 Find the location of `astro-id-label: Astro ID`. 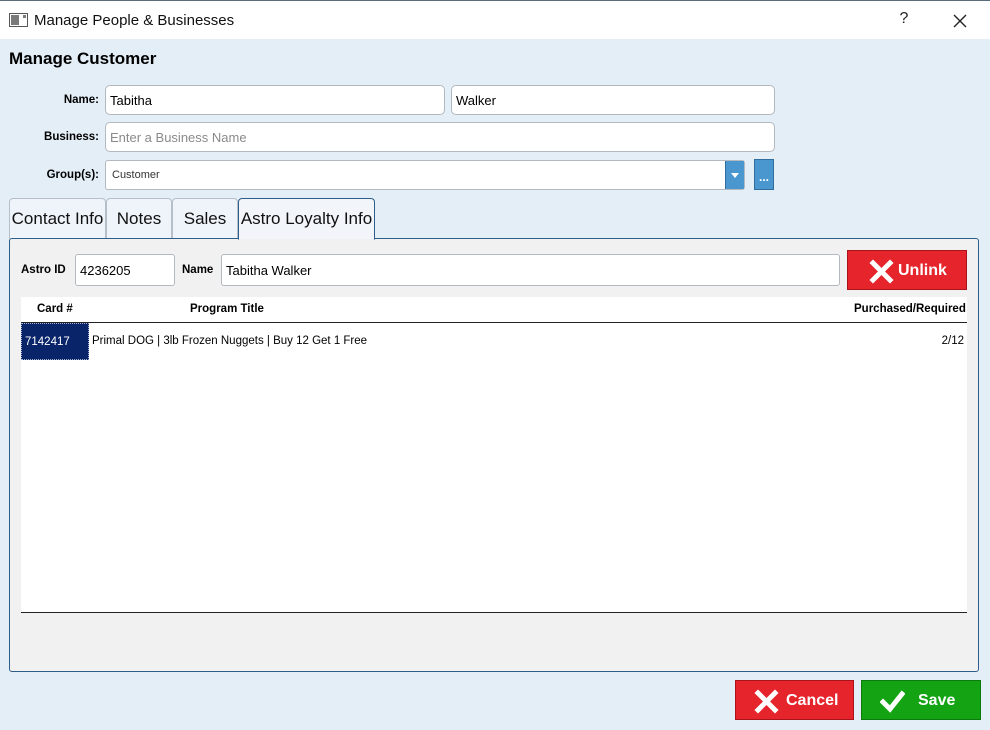

astro-id-label: Astro ID is located at coordinates (43, 270).